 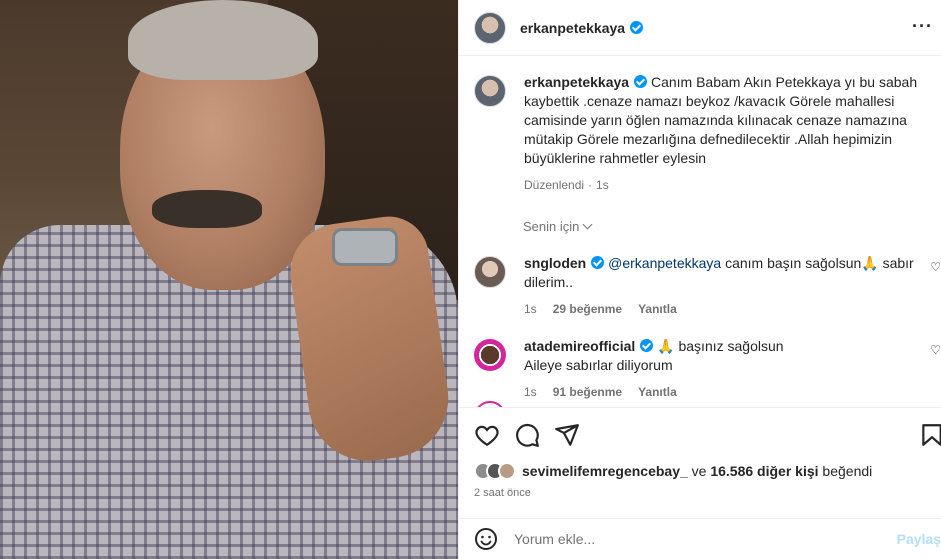 What do you see at coordinates (700, 427) in the screenshot?
I see `post-actions-bar` at bounding box center [700, 427].